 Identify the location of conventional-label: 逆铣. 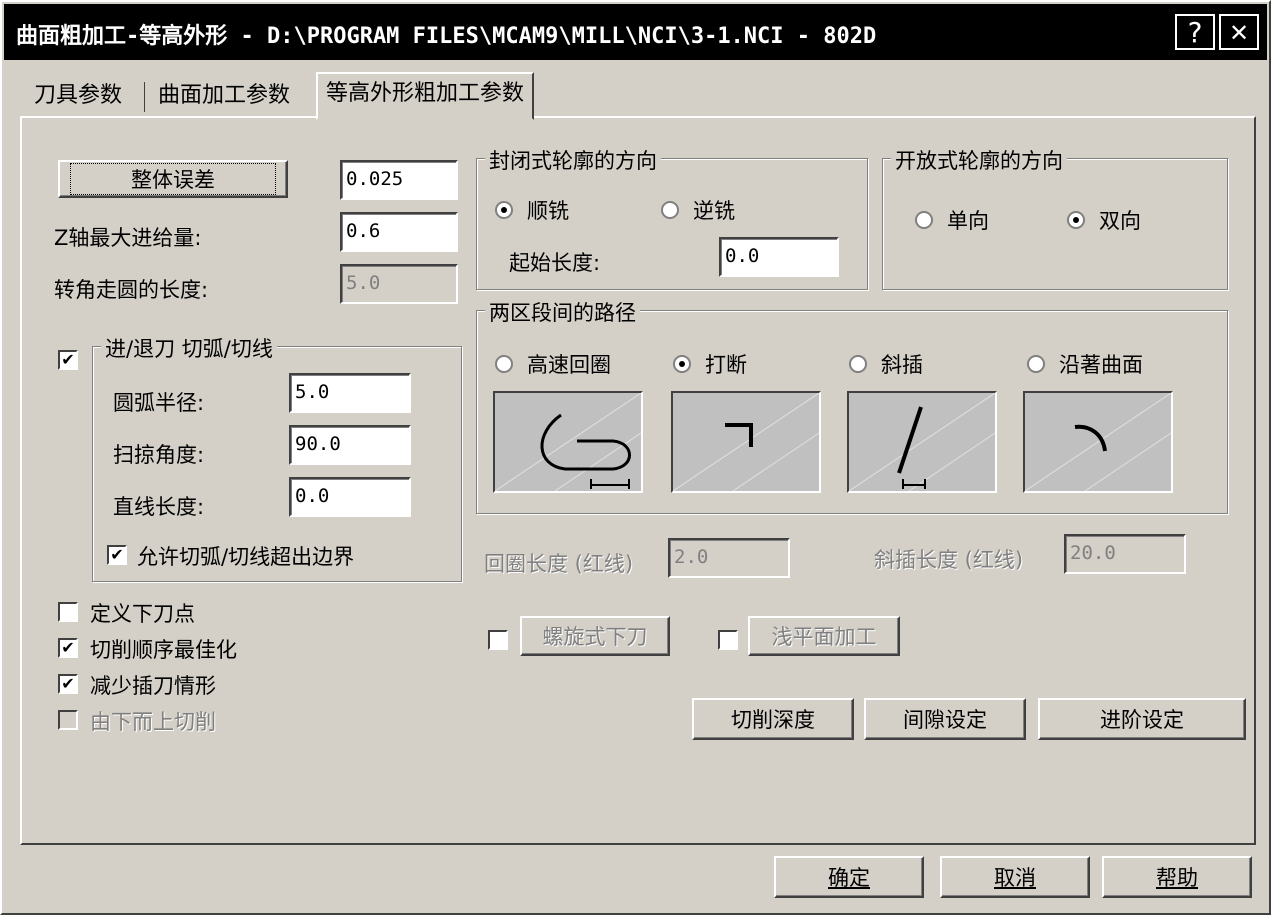
(714, 211).